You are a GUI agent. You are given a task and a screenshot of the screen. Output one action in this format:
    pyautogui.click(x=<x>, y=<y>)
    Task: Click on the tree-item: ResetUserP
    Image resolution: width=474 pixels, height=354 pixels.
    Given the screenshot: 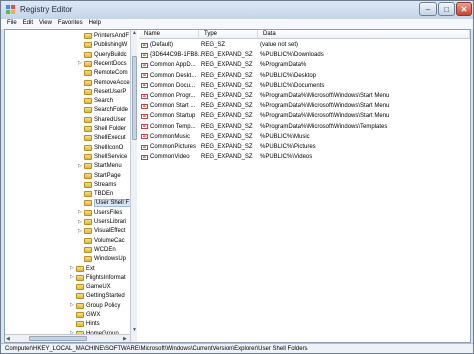 What is the action you would take?
    pyautogui.click(x=102, y=92)
    